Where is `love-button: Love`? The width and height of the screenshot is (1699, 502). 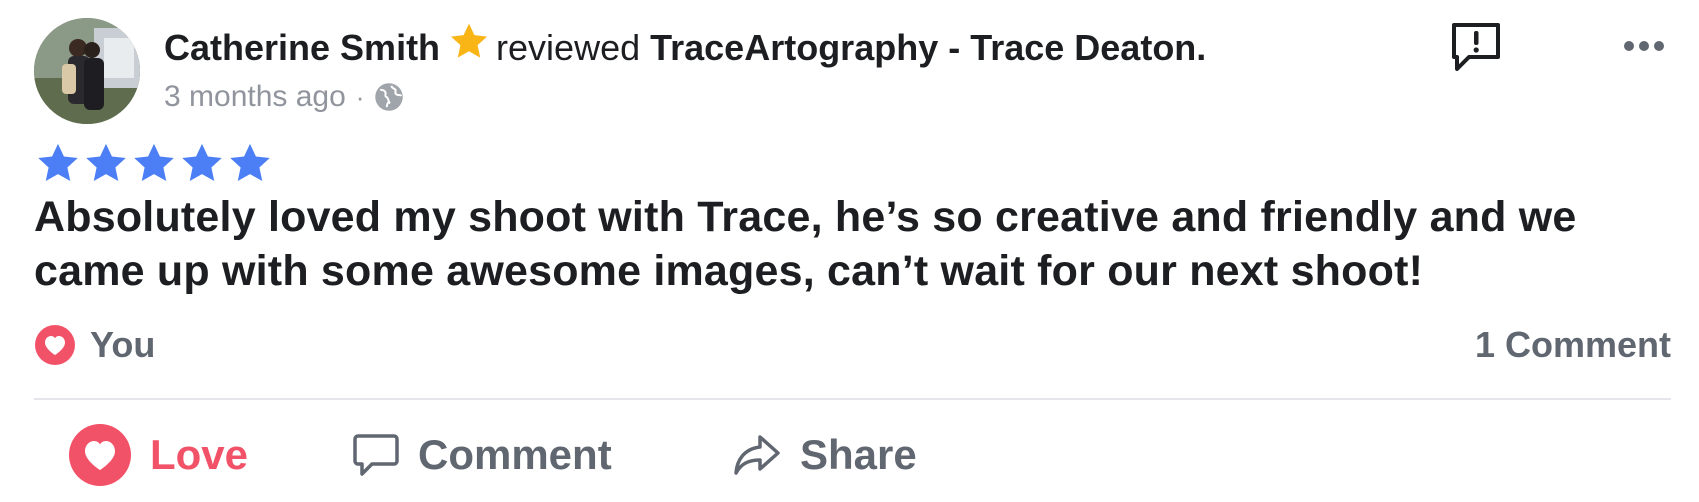
love-button: Love is located at coordinates (158, 455).